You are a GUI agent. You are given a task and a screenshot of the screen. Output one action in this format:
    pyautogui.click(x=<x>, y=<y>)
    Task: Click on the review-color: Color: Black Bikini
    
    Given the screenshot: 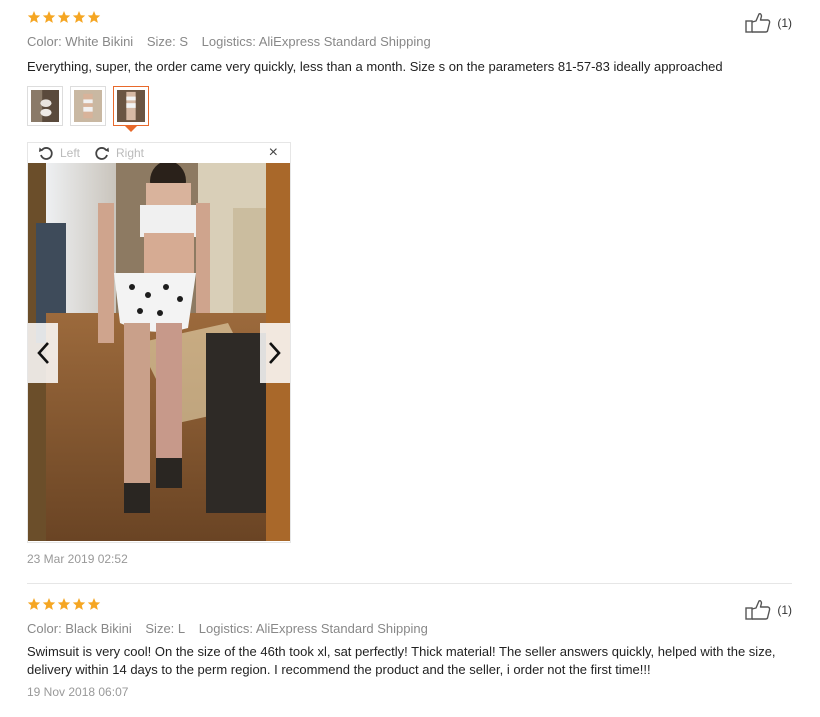 What is the action you would take?
    pyautogui.click(x=79, y=628)
    